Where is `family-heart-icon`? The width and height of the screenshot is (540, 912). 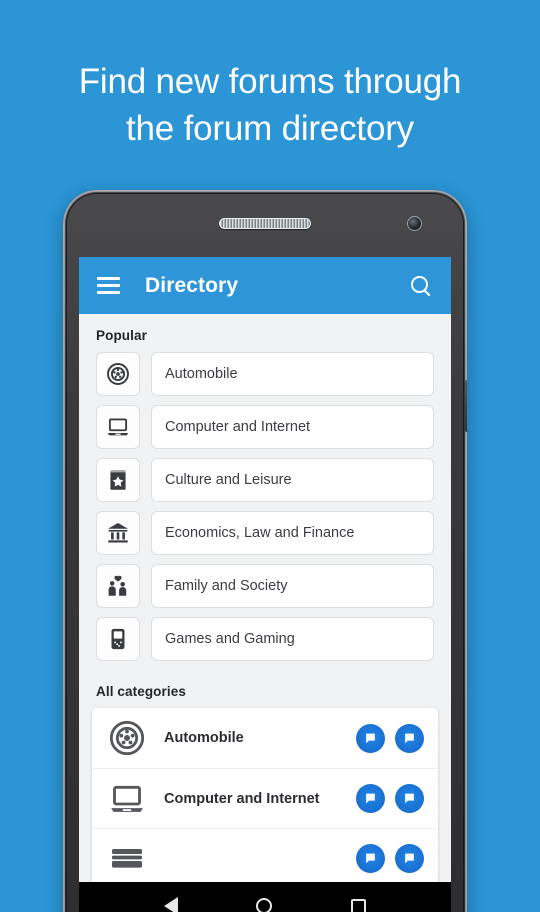
family-heart-icon is located at coordinates (118, 586).